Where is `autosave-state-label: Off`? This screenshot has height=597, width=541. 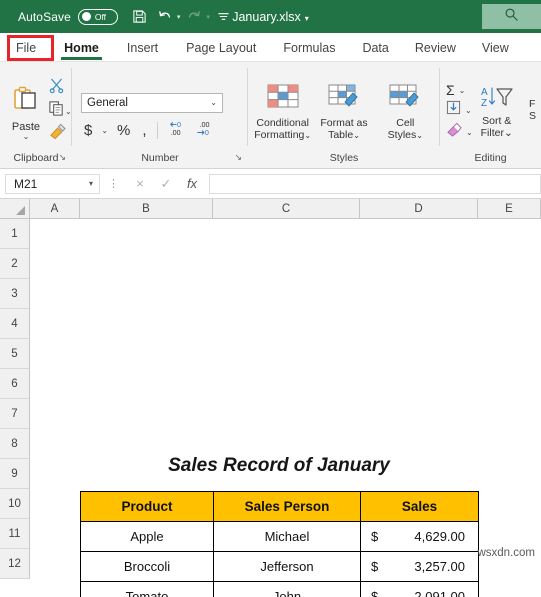 autosave-state-label: Off is located at coordinates (100, 16).